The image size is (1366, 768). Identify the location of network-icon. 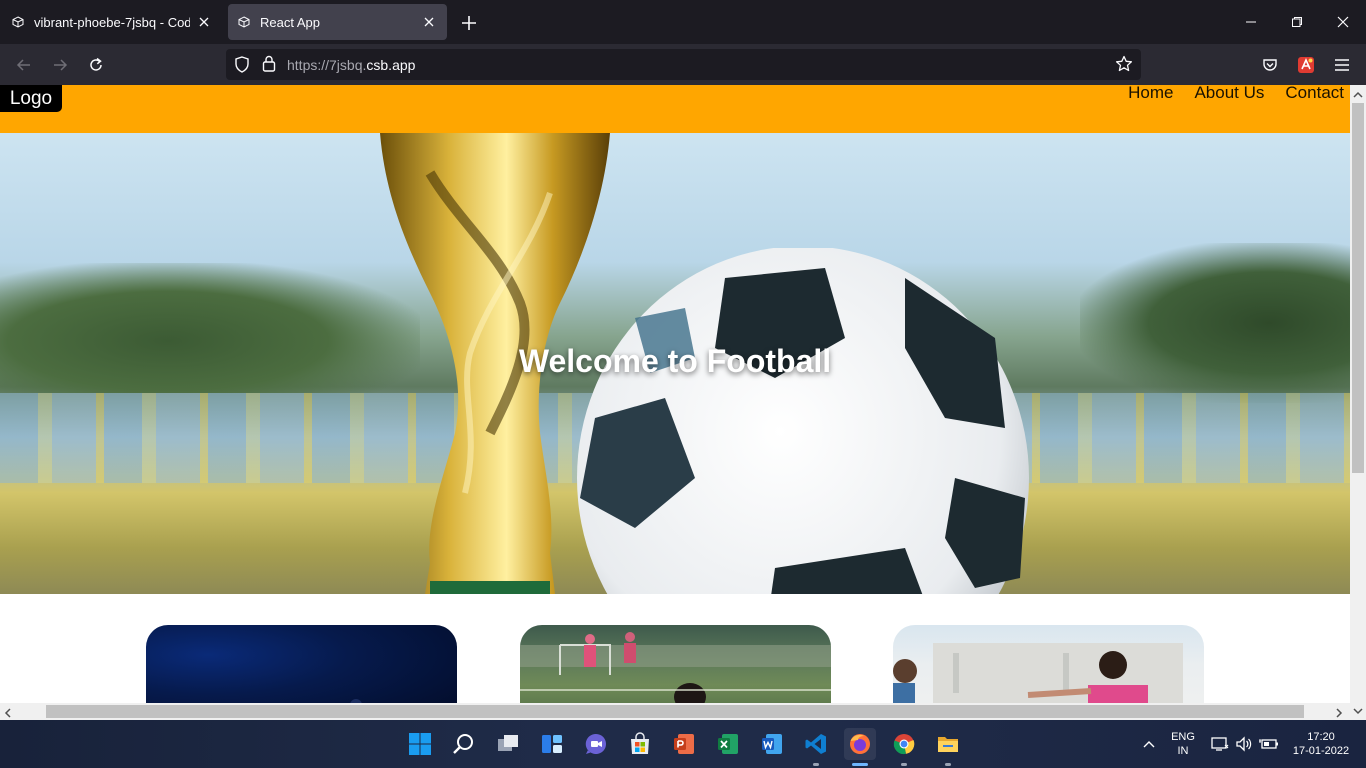
(1220, 744).